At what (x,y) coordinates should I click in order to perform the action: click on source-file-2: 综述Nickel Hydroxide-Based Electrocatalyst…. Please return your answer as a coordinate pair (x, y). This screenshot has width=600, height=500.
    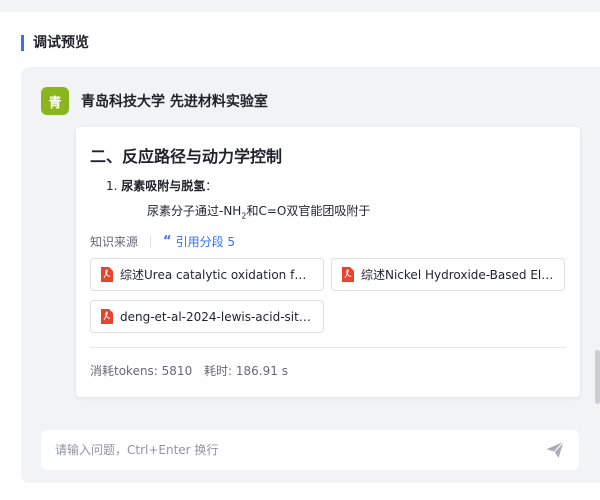
    Looking at the image, I should click on (448, 274).